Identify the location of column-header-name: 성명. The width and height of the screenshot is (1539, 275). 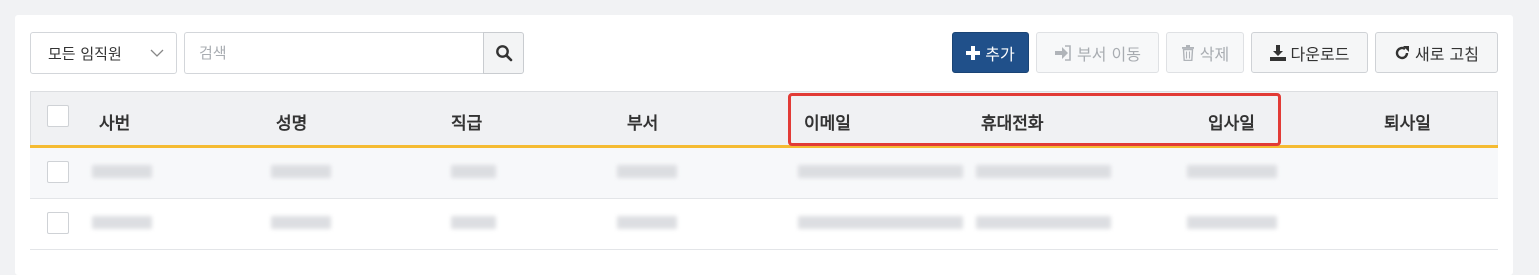
(291, 121).